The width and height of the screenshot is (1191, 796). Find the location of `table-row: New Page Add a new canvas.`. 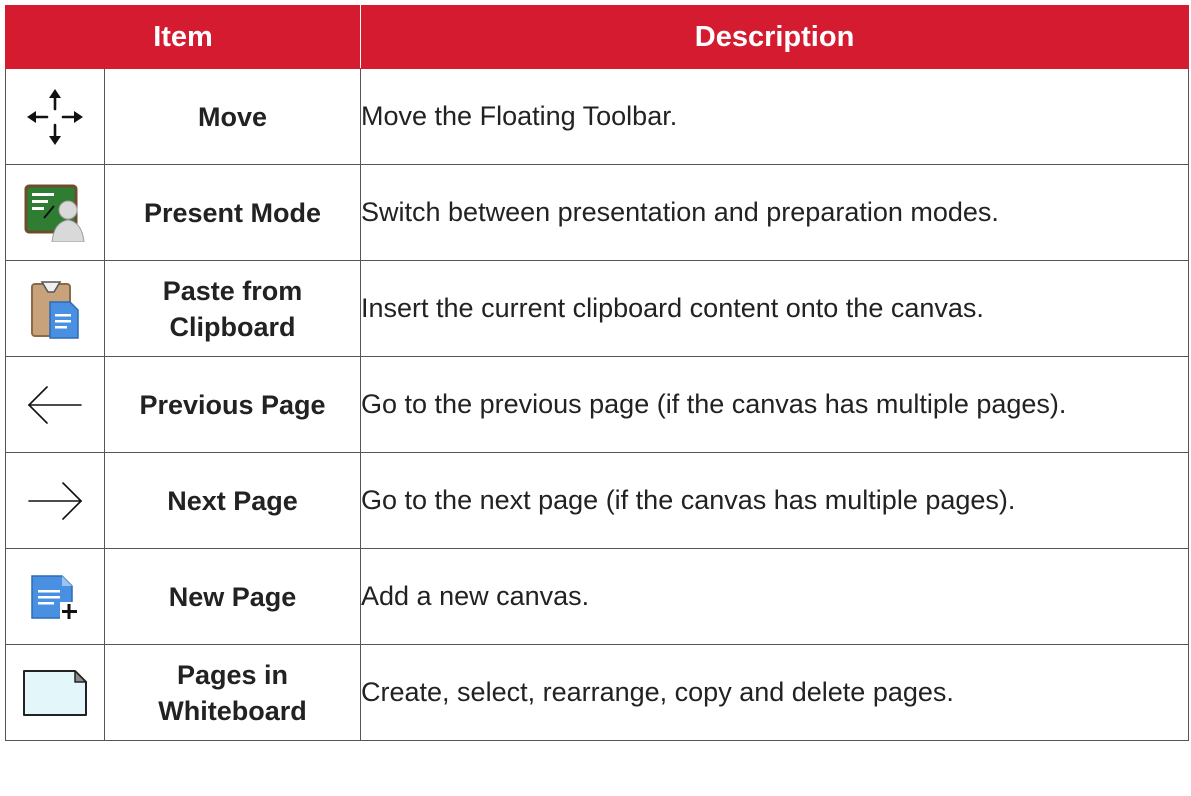

table-row: New Page Add a new canvas. is located at coordinates (597, 596).